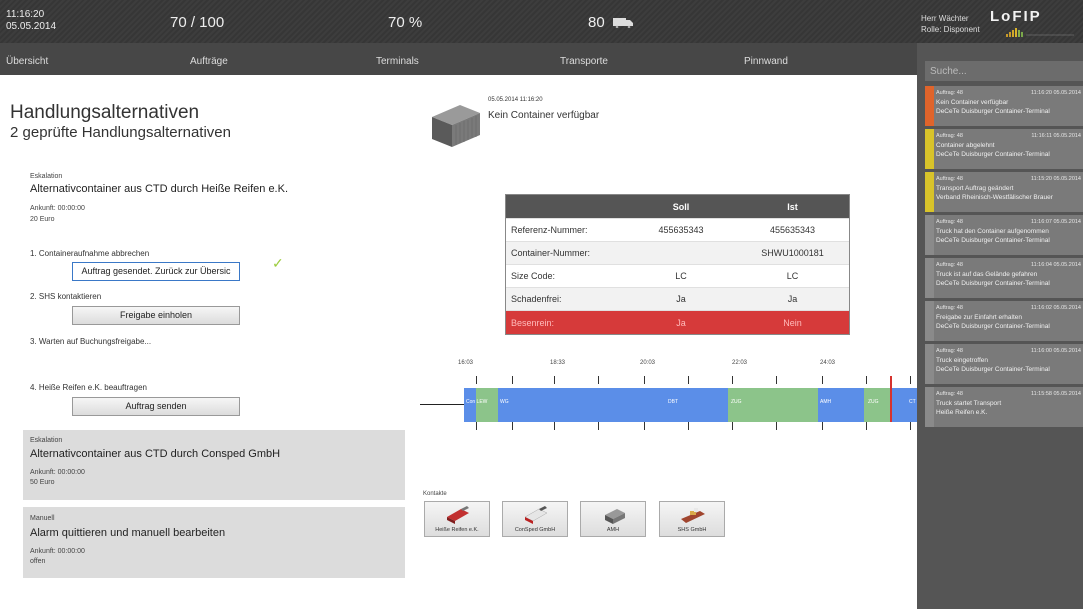  What do you see at coordinates (873, 402) in the screenshot?
I see `segment-label: ZUG` at bounding box center [873, 402].